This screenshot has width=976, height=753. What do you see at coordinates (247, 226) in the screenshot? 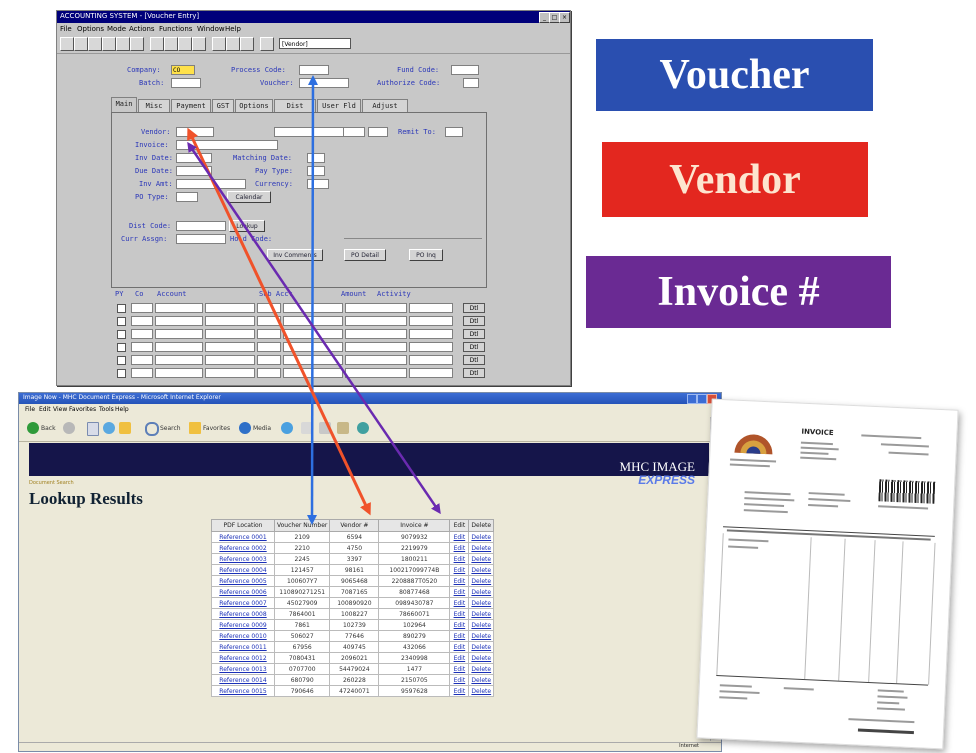
I see `lookup-button: Lookup` at bounding box center [247, 226].